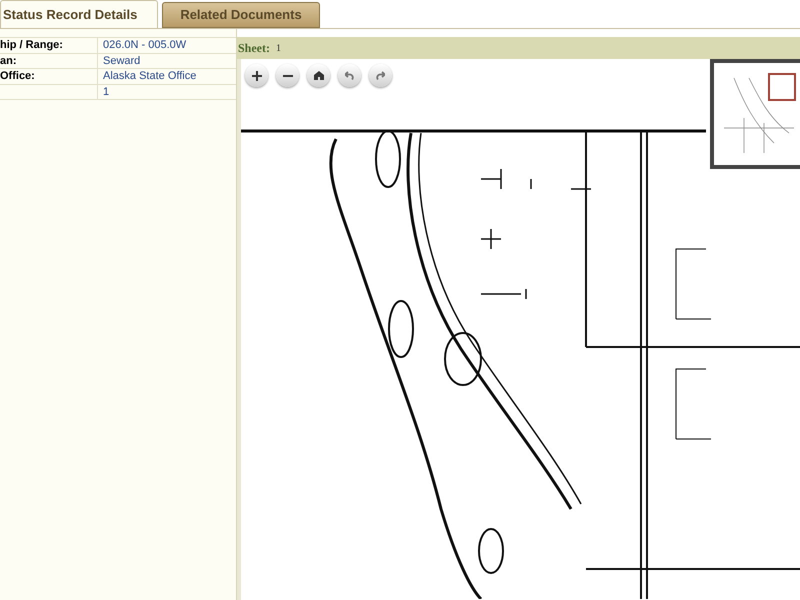 The width and height of the screenshot is (800, 600). I want to click on field-value: Seward, so click(121, 61).